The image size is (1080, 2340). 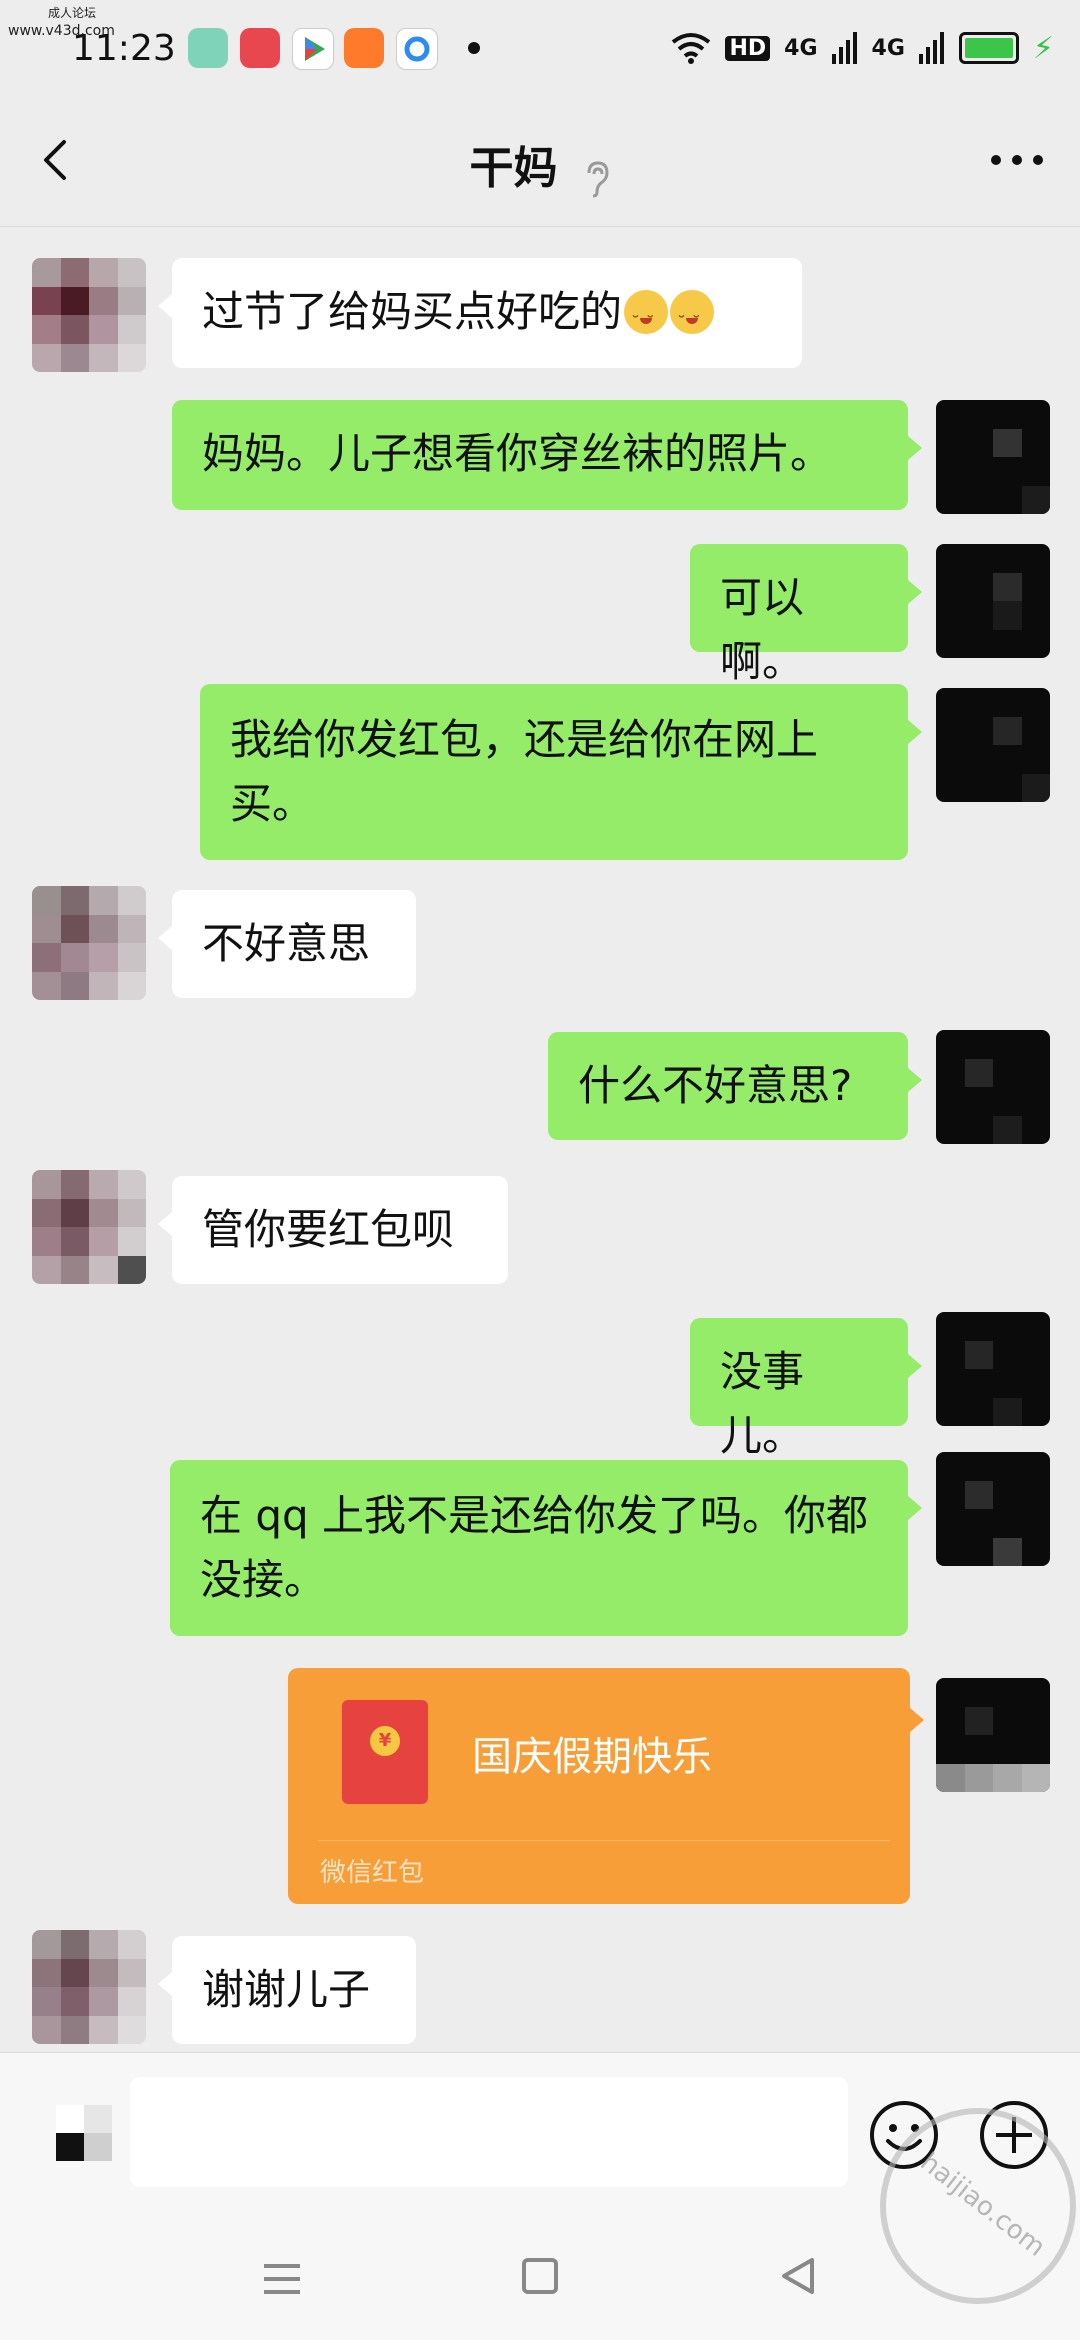 I want to click on play-store-icon, so click(x=313, y=49).